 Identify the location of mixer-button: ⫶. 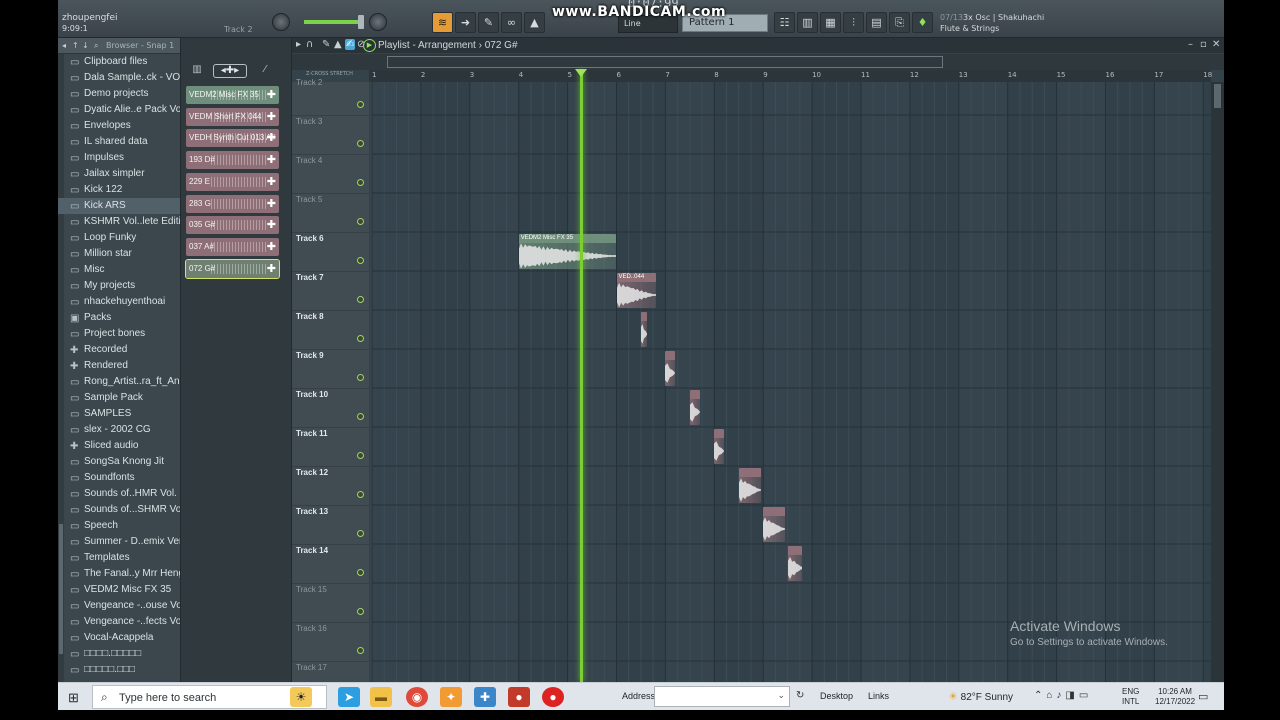
(853, 22).